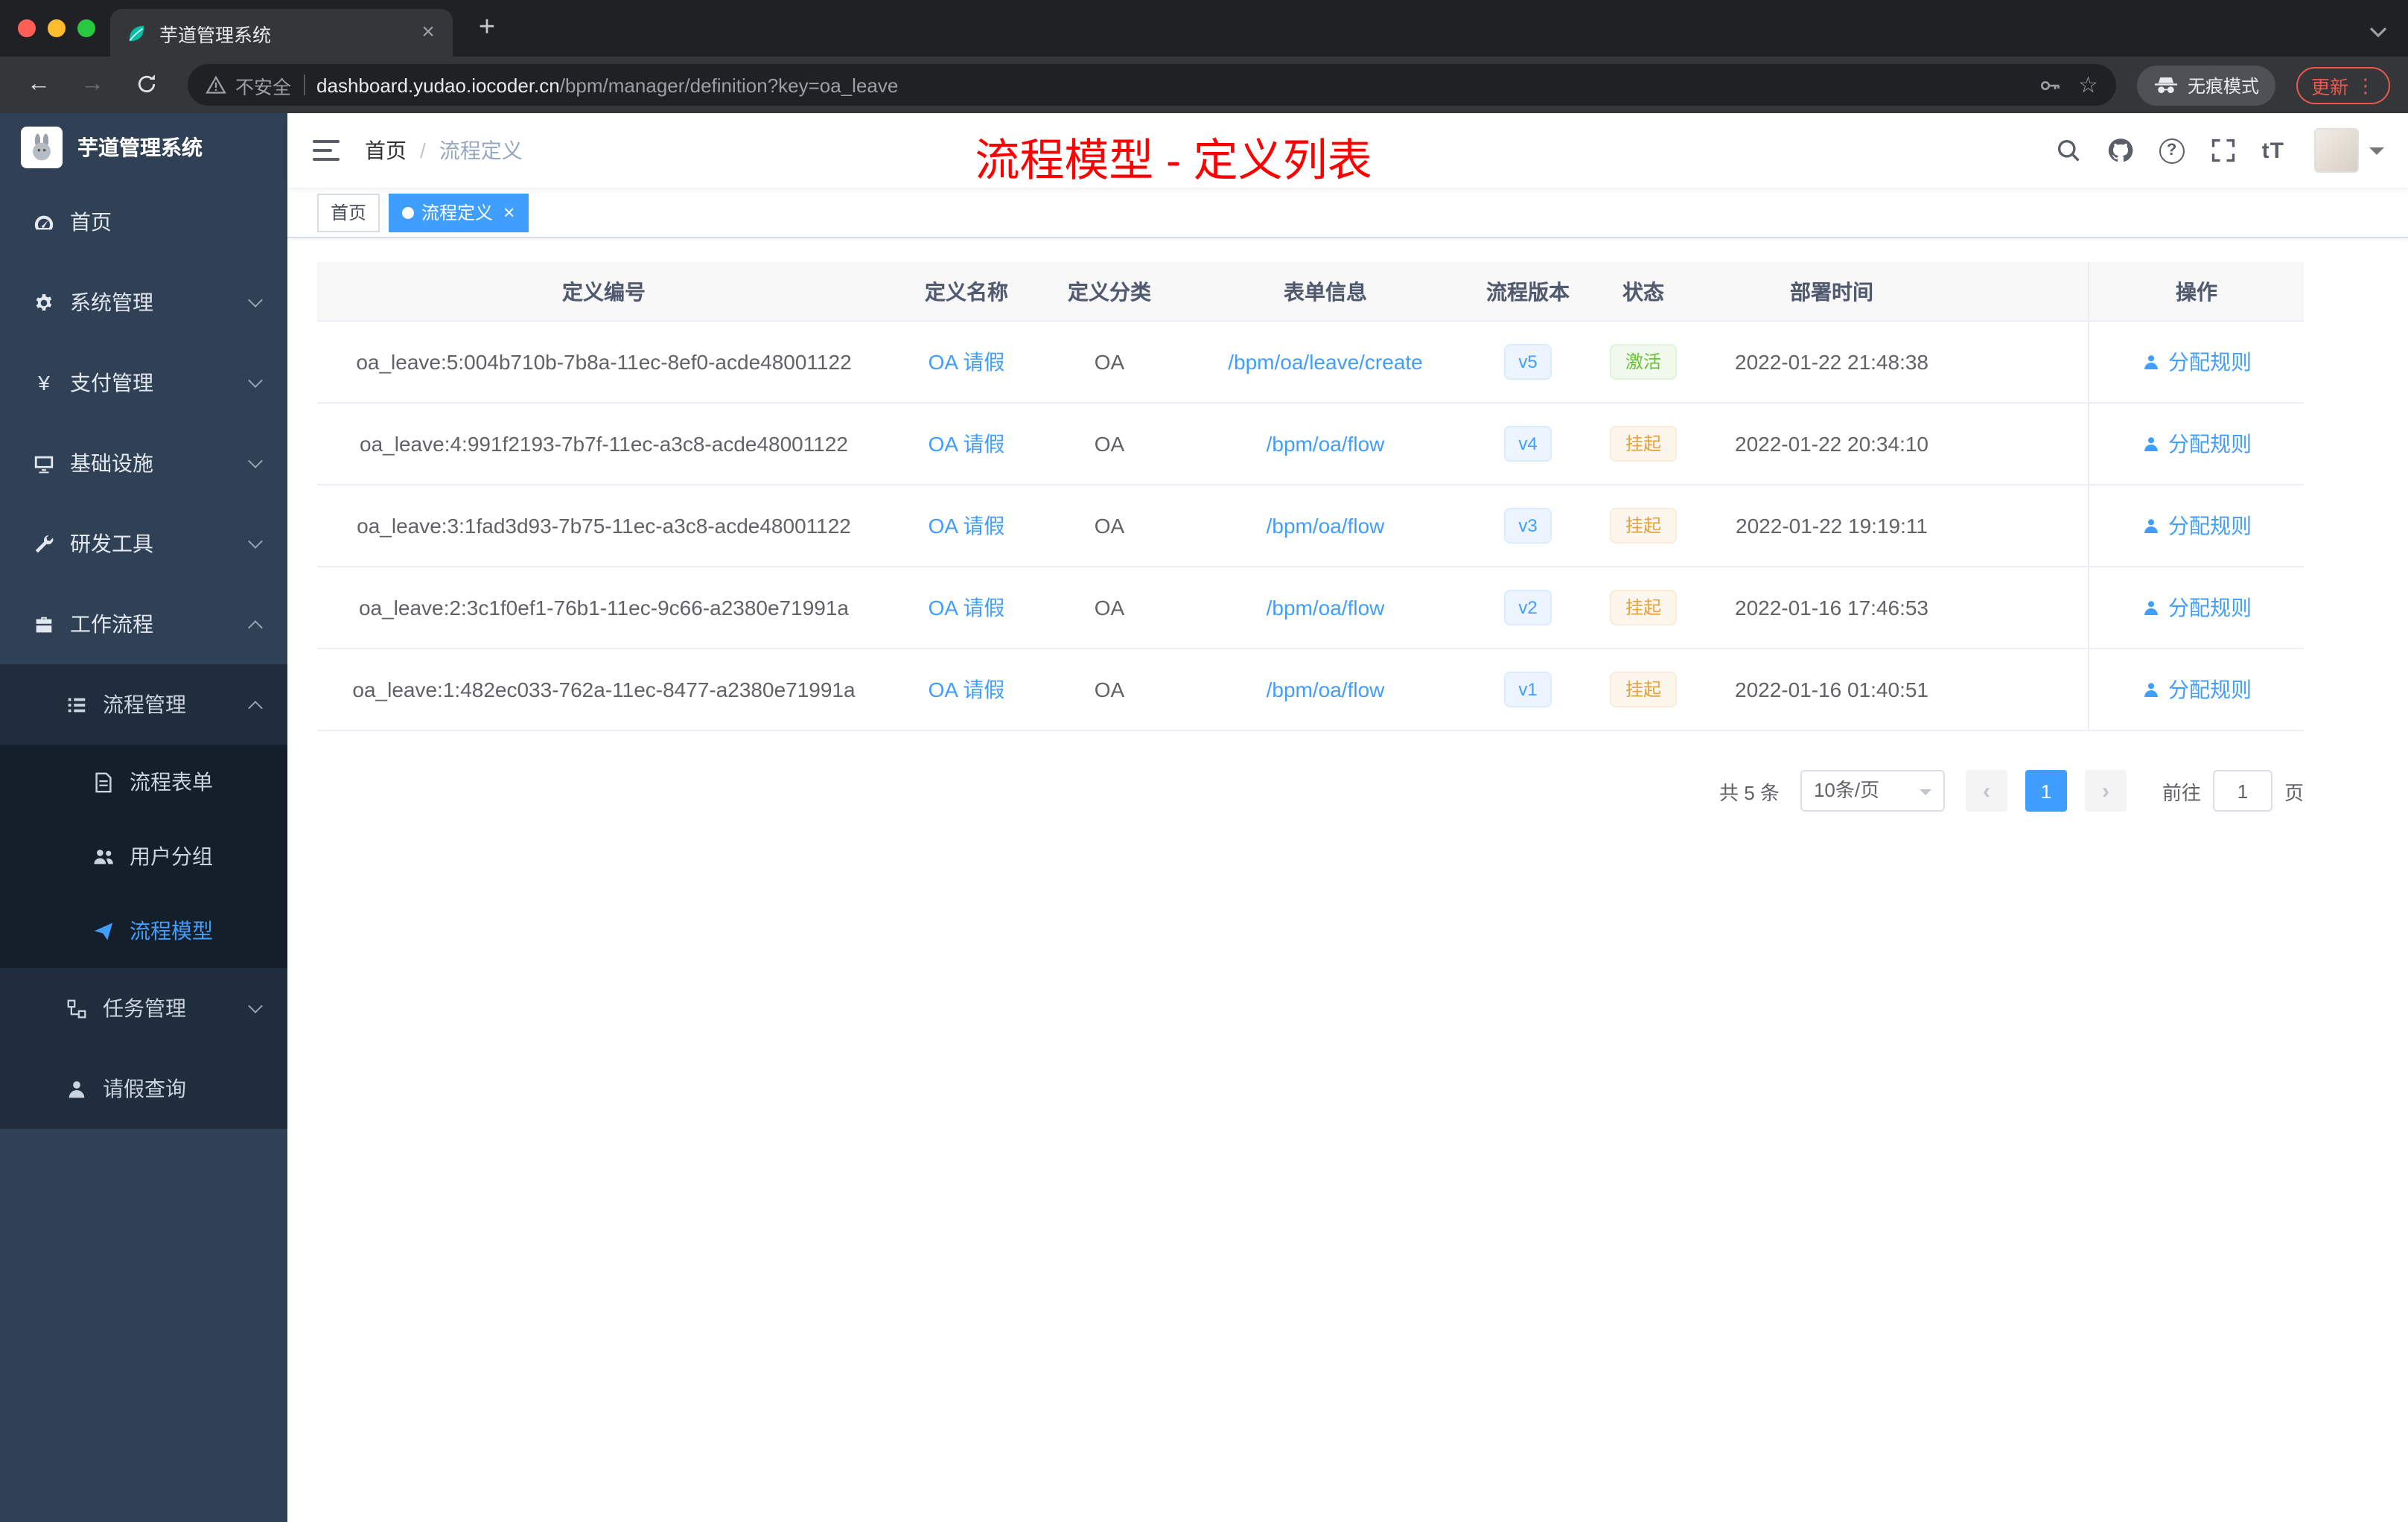 The height and width of the screenshot is (1522, 2408). What do you see at coordinates (1986, 791) in the screenshot?
I see `prev-page-button: ‹` at bounding box center [1986, 791].